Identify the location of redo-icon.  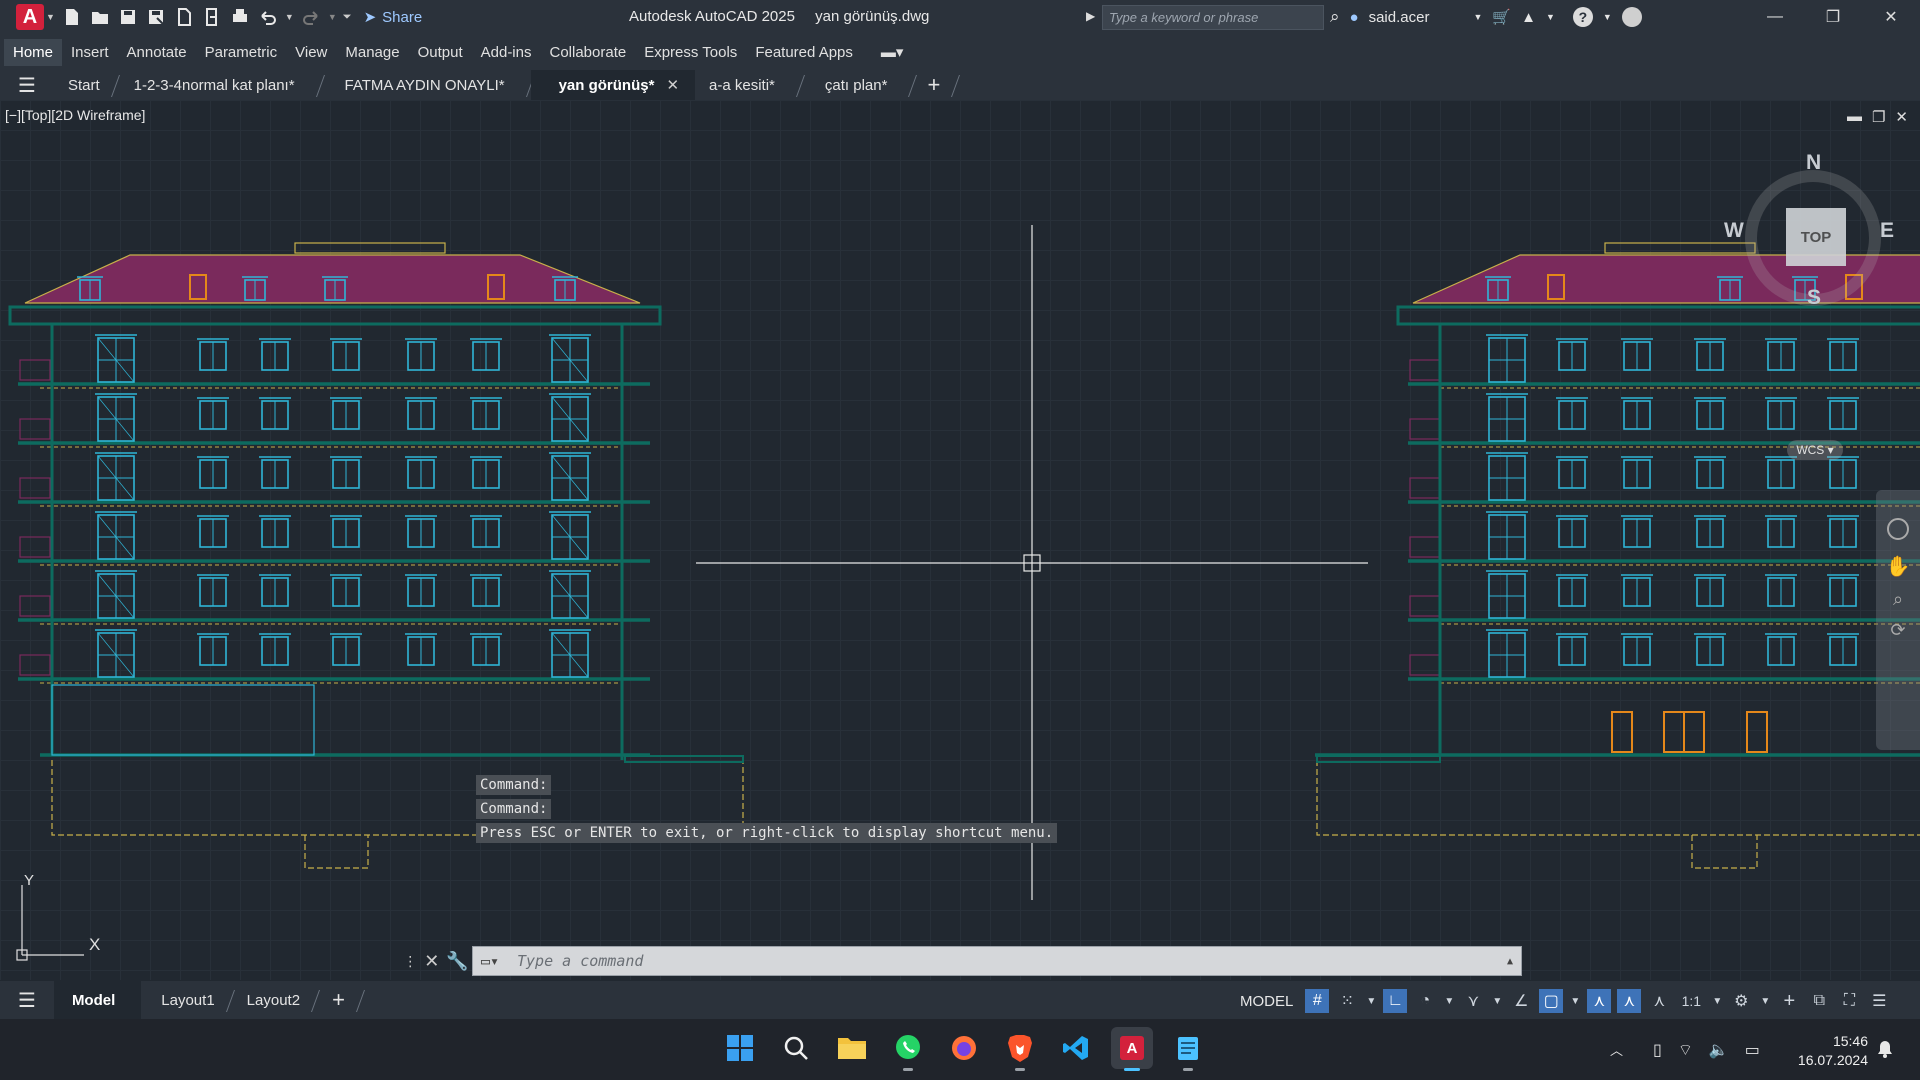
(311, 17).